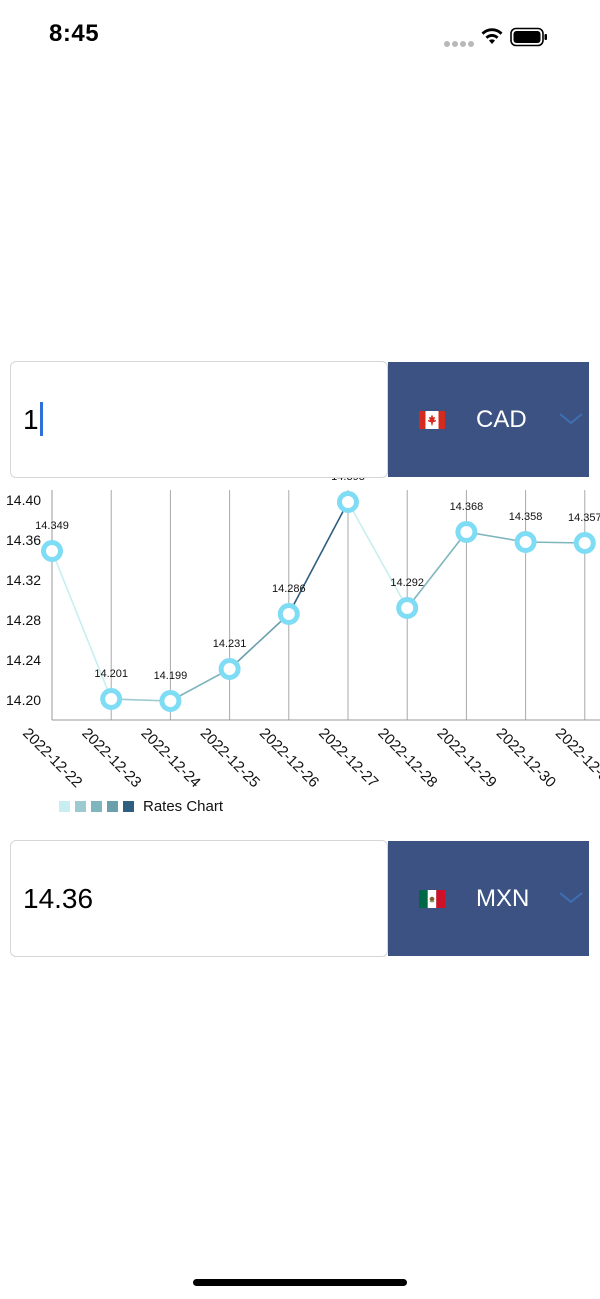 This screenshot has height=1299, width=600. Describe the element at coordinates (199, 419) in the screenshot. I see `from-amount-input: 1` at that location.